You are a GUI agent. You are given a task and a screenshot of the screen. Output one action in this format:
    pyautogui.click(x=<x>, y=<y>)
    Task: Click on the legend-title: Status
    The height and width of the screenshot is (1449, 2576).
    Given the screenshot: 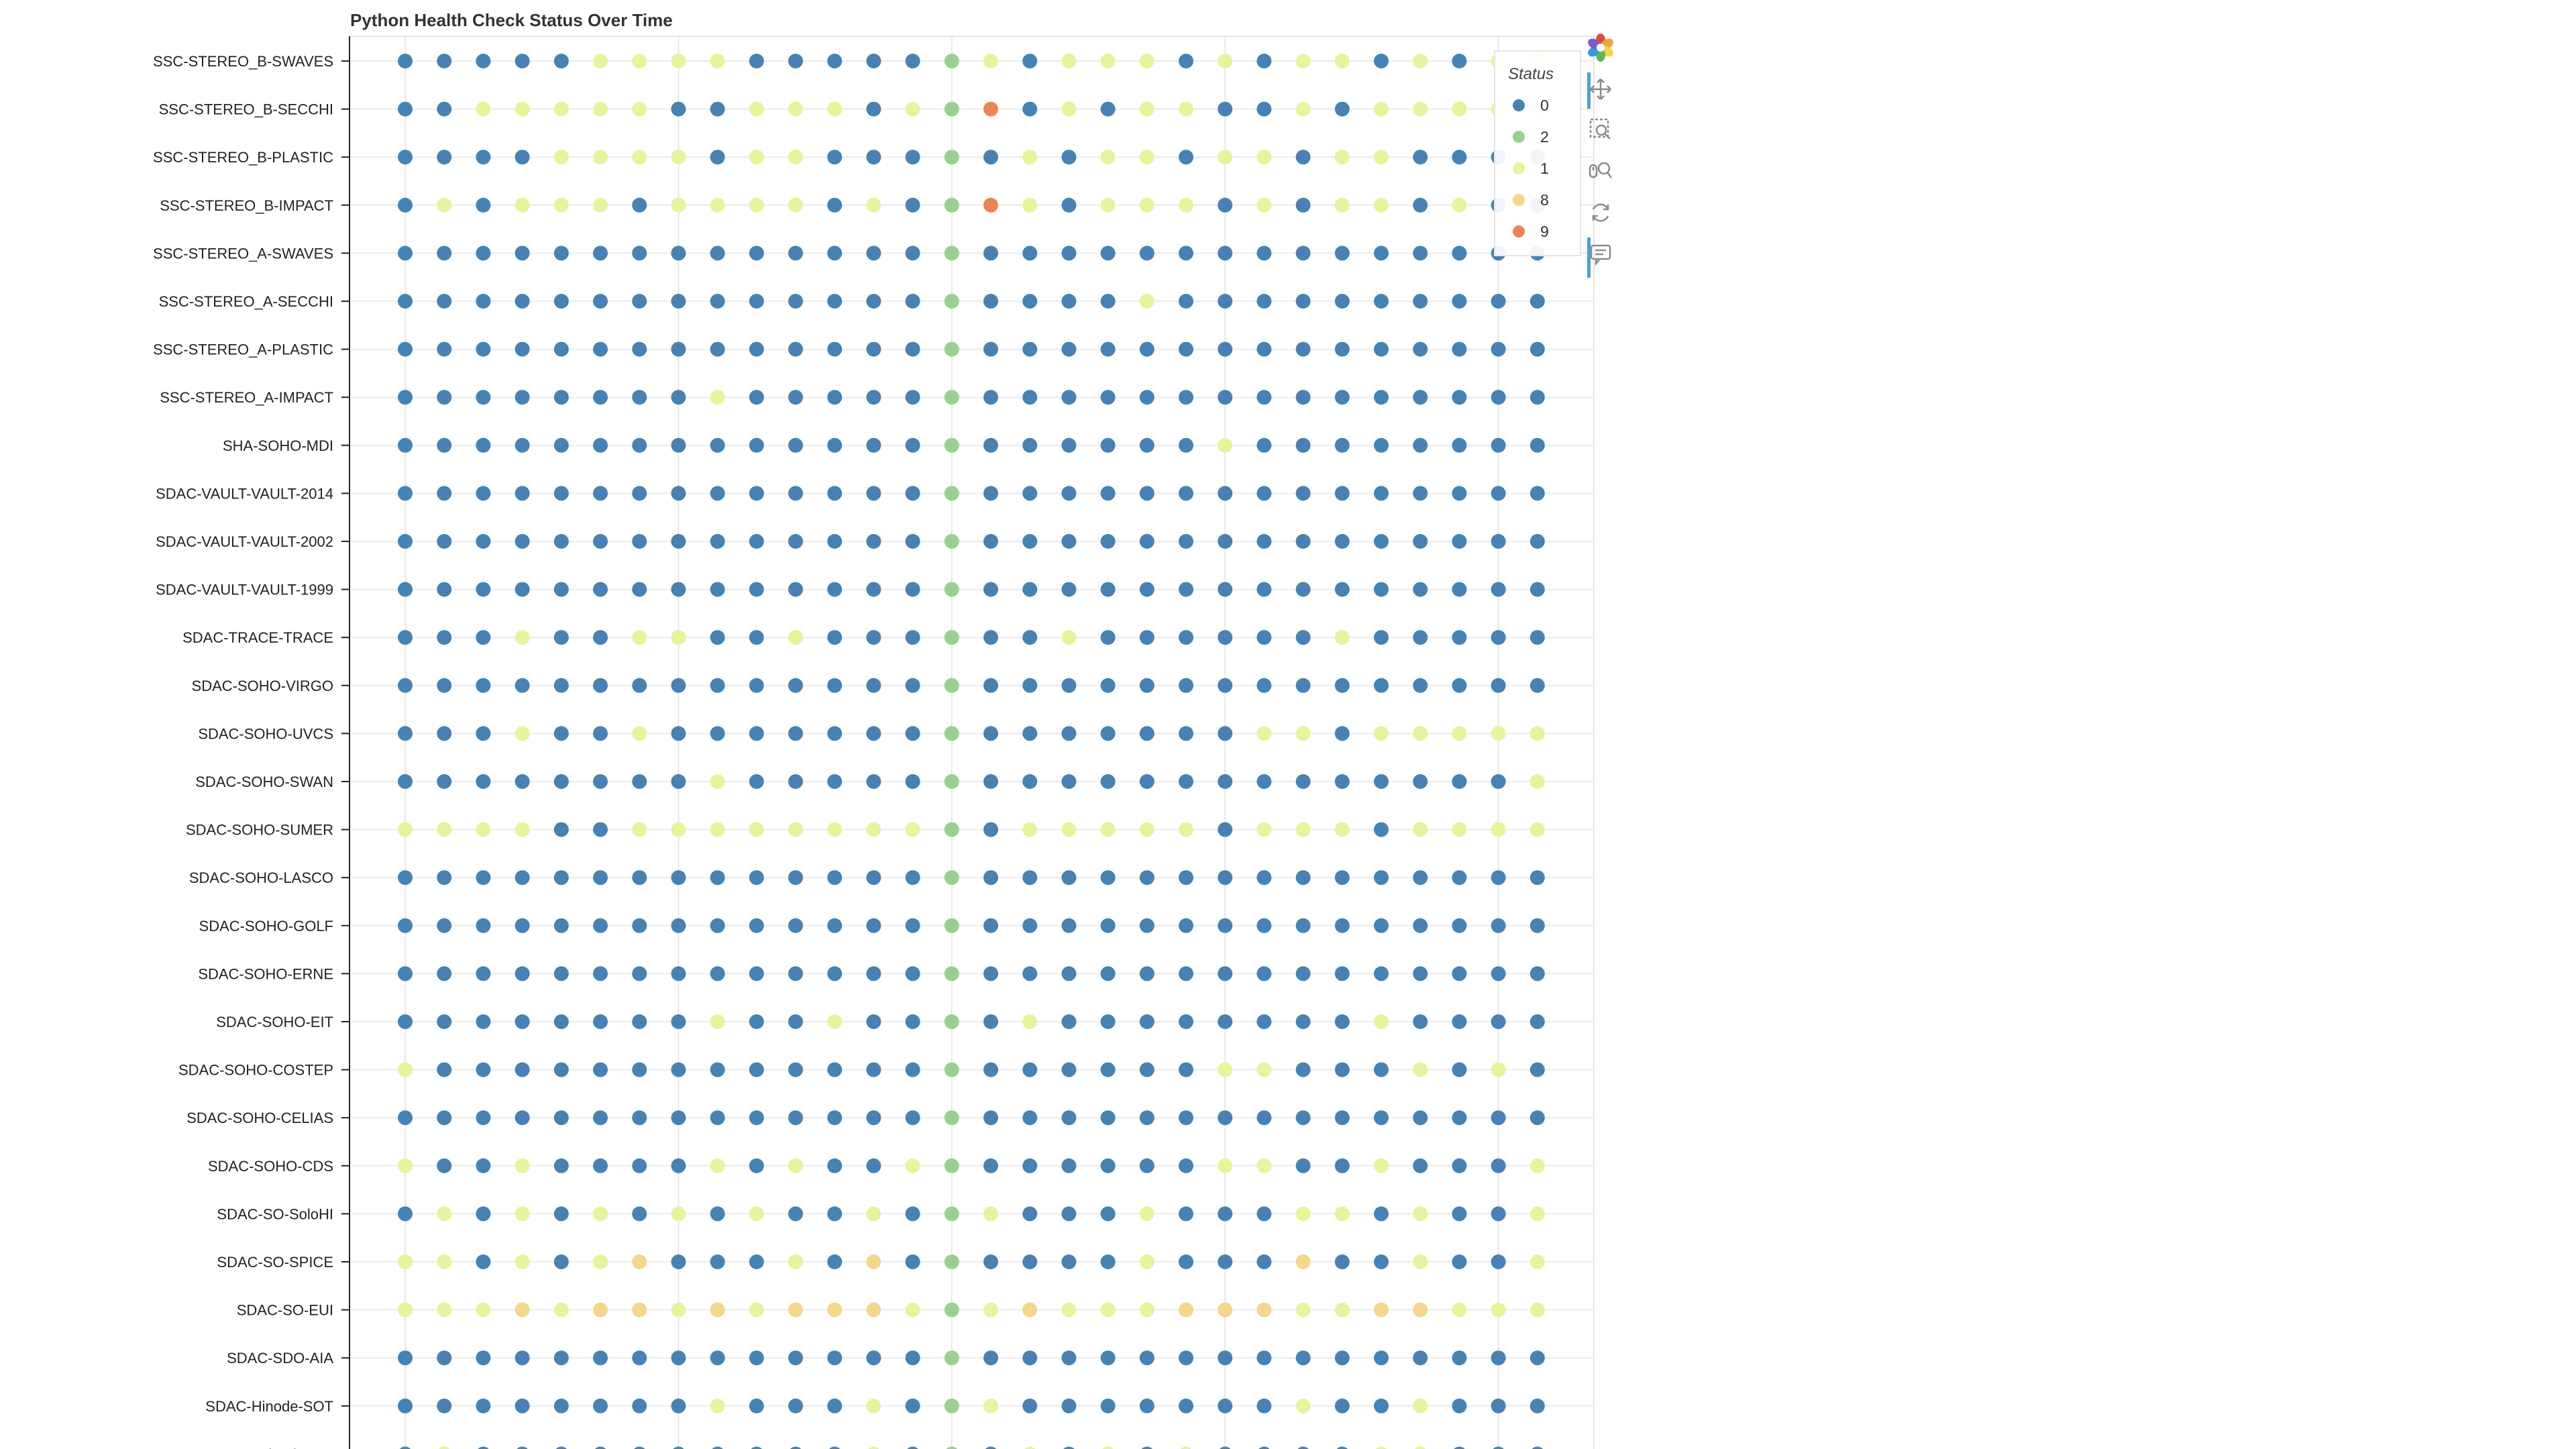 What is the action you would take?
    pyautogui.click(x=1531, y=74)
    